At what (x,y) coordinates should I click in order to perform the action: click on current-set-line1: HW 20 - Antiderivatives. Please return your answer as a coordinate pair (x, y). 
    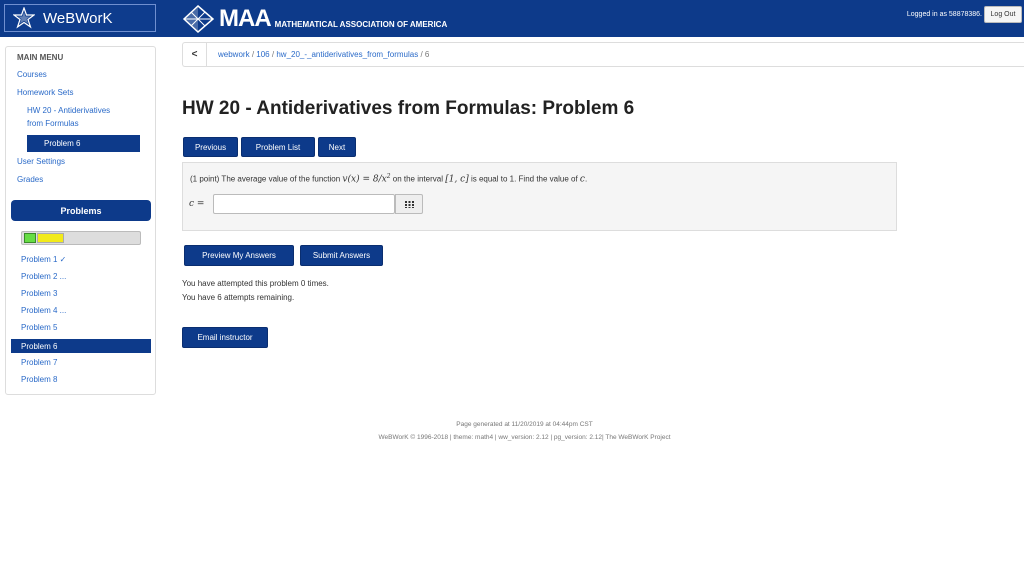
    Looking at the image, I should click on (69, 110).